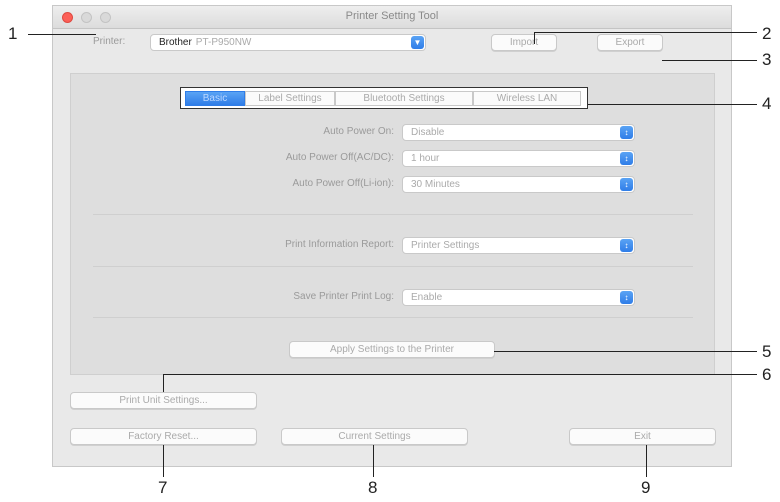 The height and width of the screenshot is (502, 780). I want to click on title-bar: Printer Setting Tool, so click(392, 17).